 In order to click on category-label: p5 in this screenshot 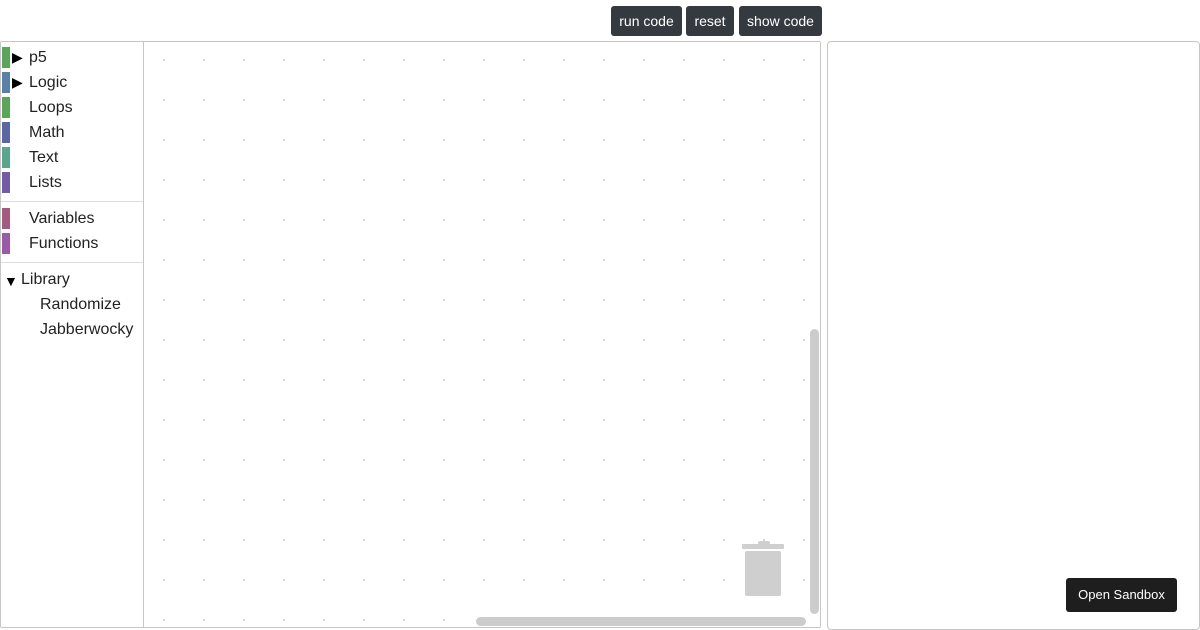, I will do `click(38, 57)`.